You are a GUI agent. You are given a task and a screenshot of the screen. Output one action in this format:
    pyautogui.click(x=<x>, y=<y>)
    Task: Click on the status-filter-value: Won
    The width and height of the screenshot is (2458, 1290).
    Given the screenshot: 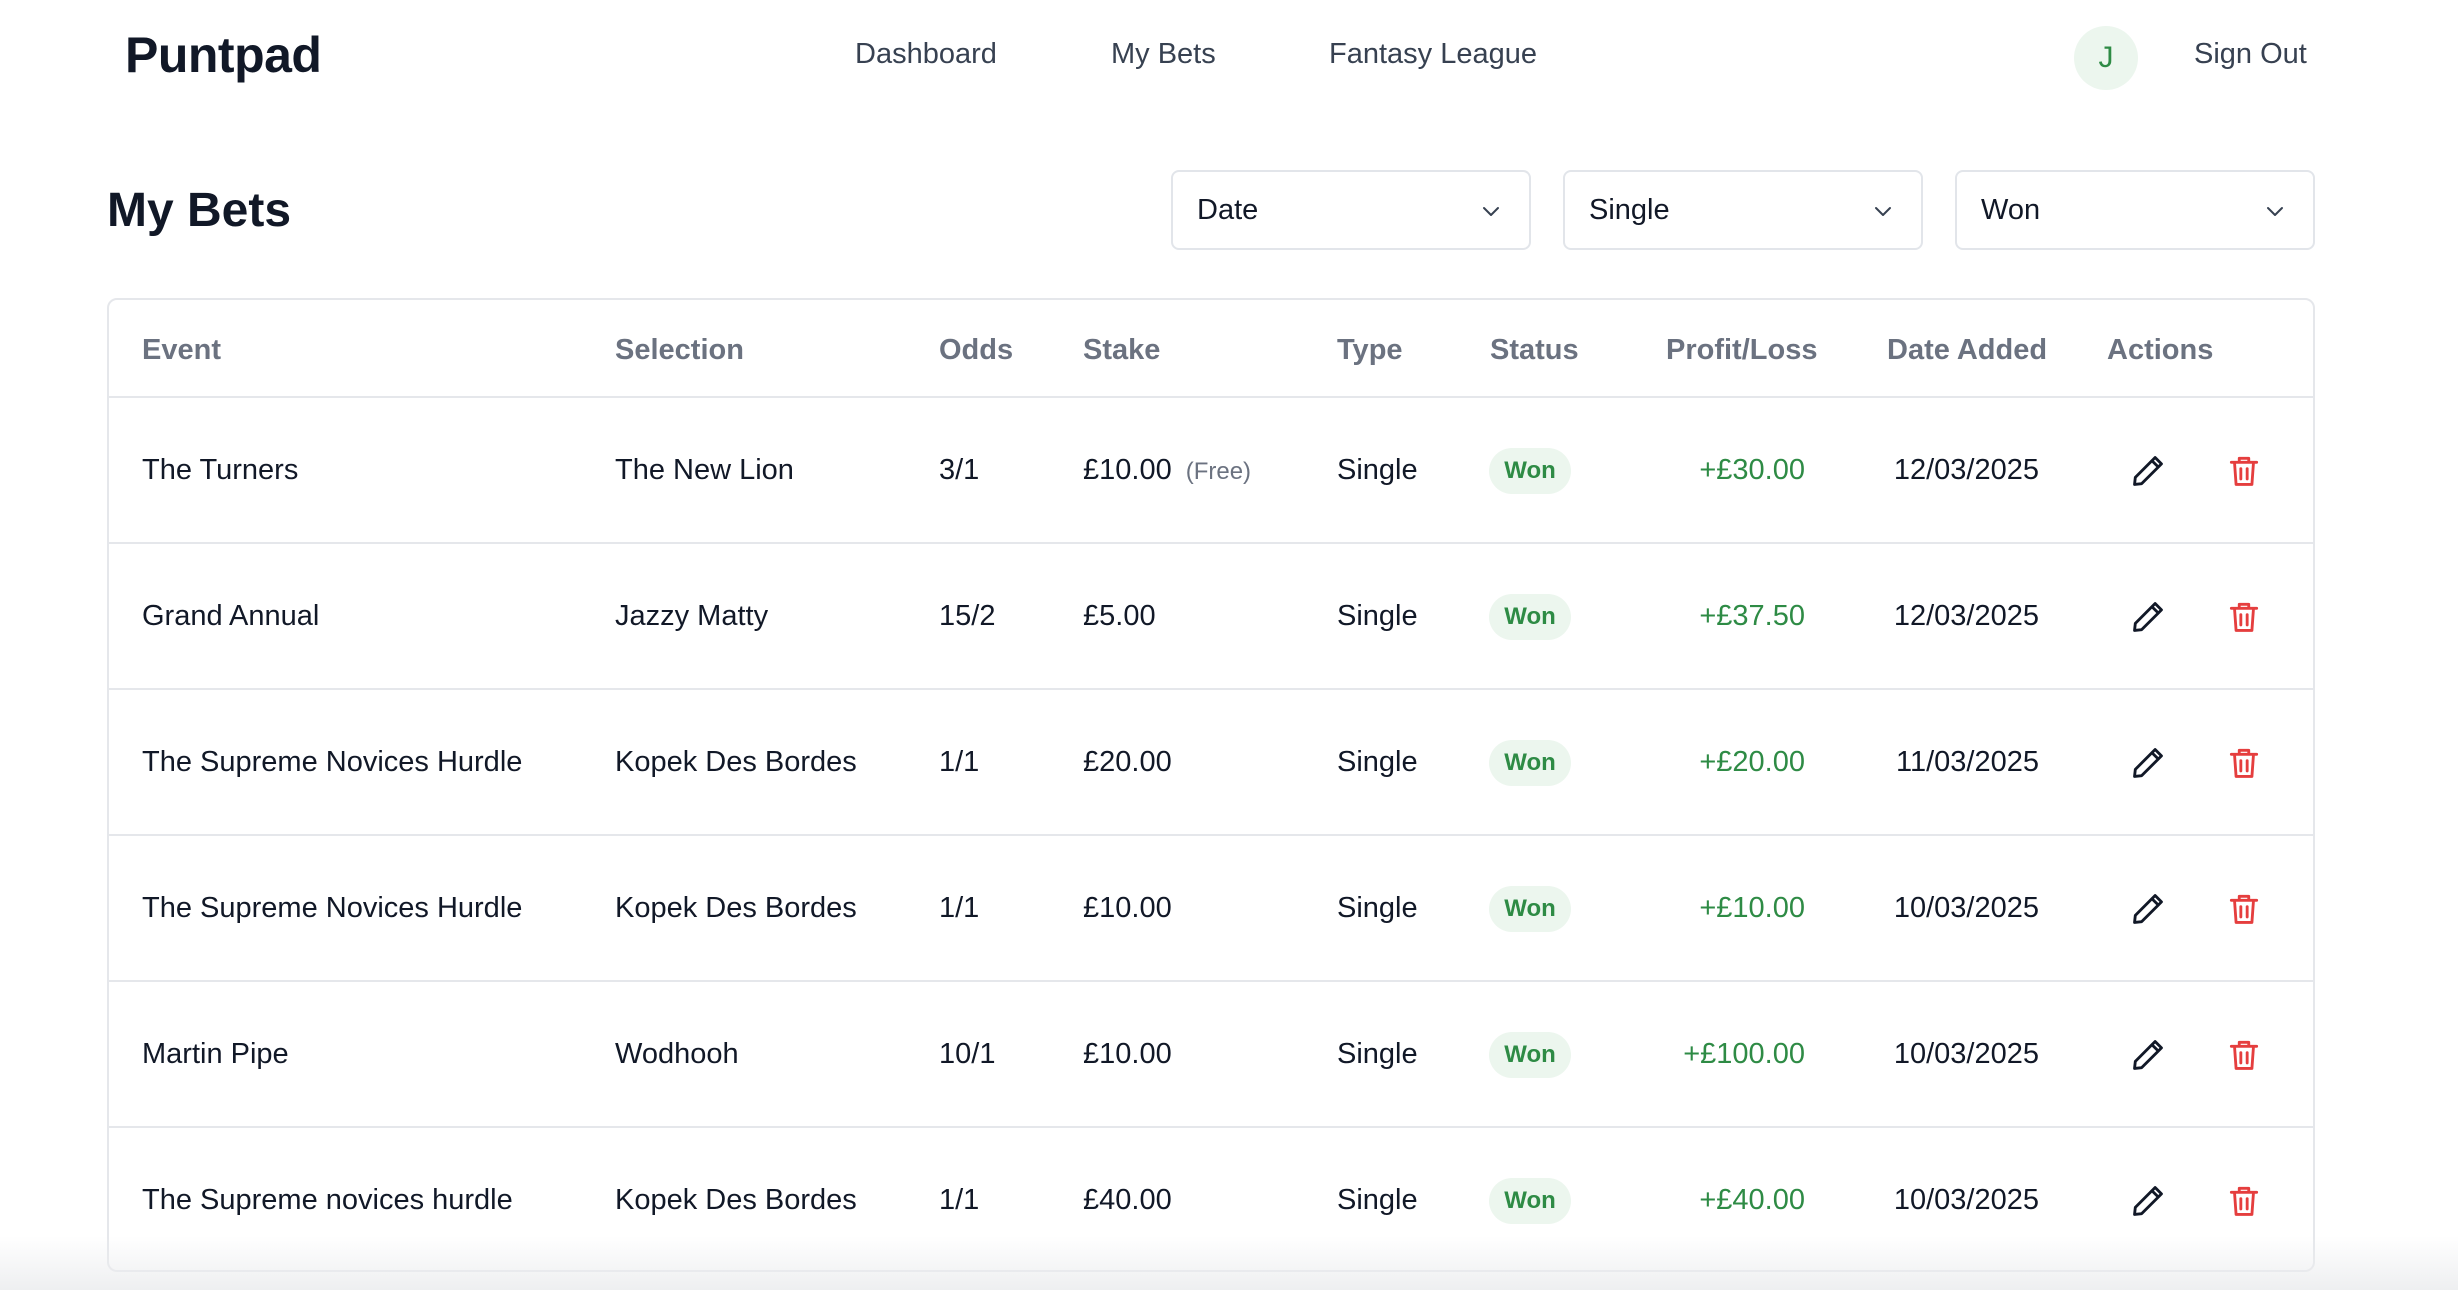 What is the action you would take?
    pyautogui.click(x=2011, y=209)
    